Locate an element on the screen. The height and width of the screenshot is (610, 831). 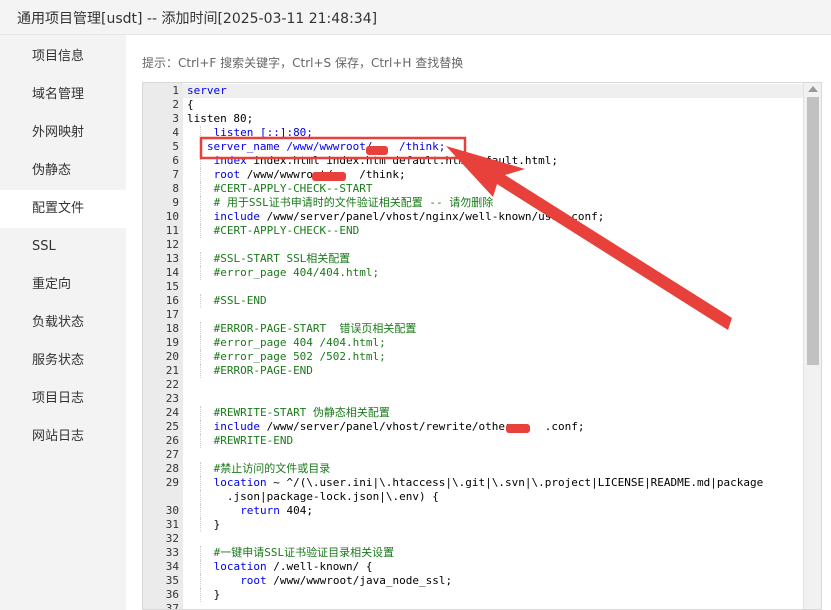
arrow-icon is located at coordinates (589, 238).